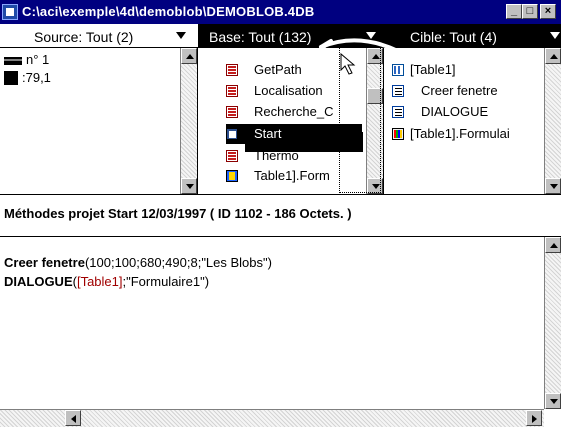 This screenshot has height=427, width=561. Describe the element at coordinates (375, 96) in the screenshot. I see `scroll-thumb` at that location.